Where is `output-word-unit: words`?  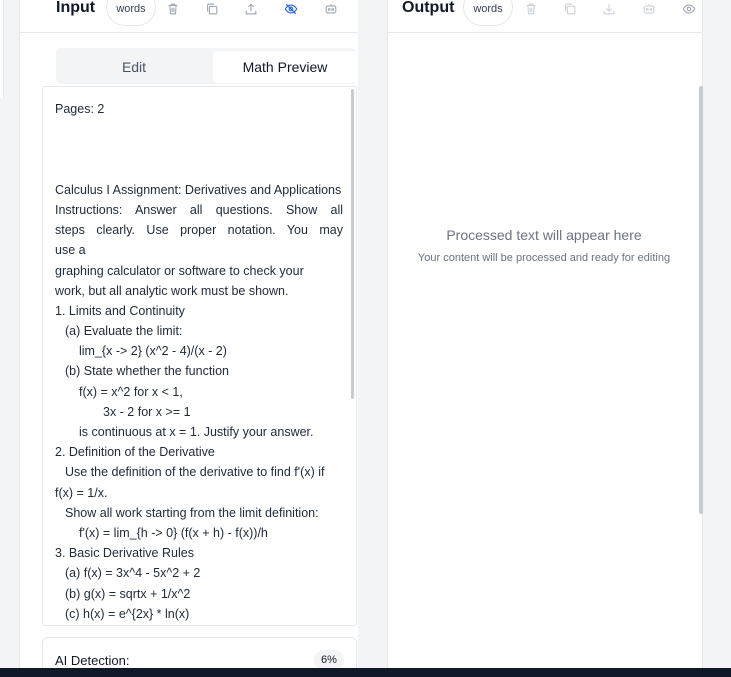
output-word-unit: words is located at coordinates (488, 9).